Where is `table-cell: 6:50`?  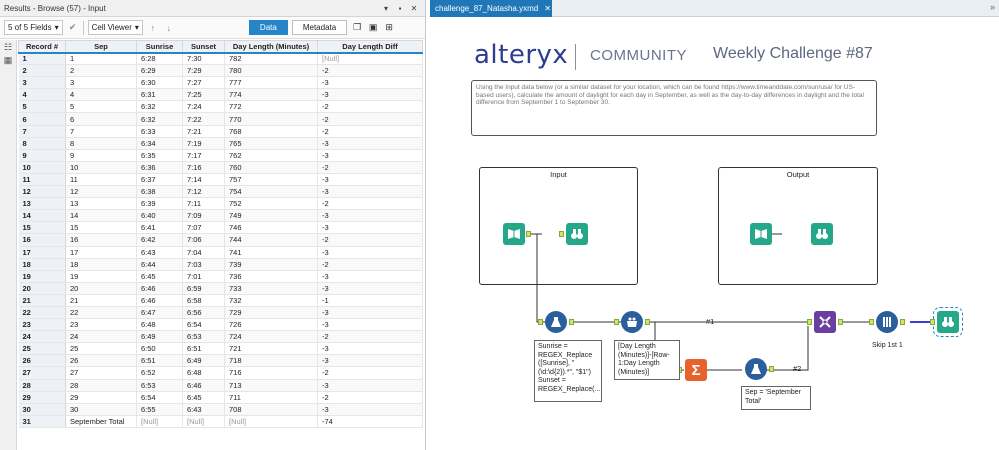 table-cell: 6:50 is located at coordinates (159, 349).